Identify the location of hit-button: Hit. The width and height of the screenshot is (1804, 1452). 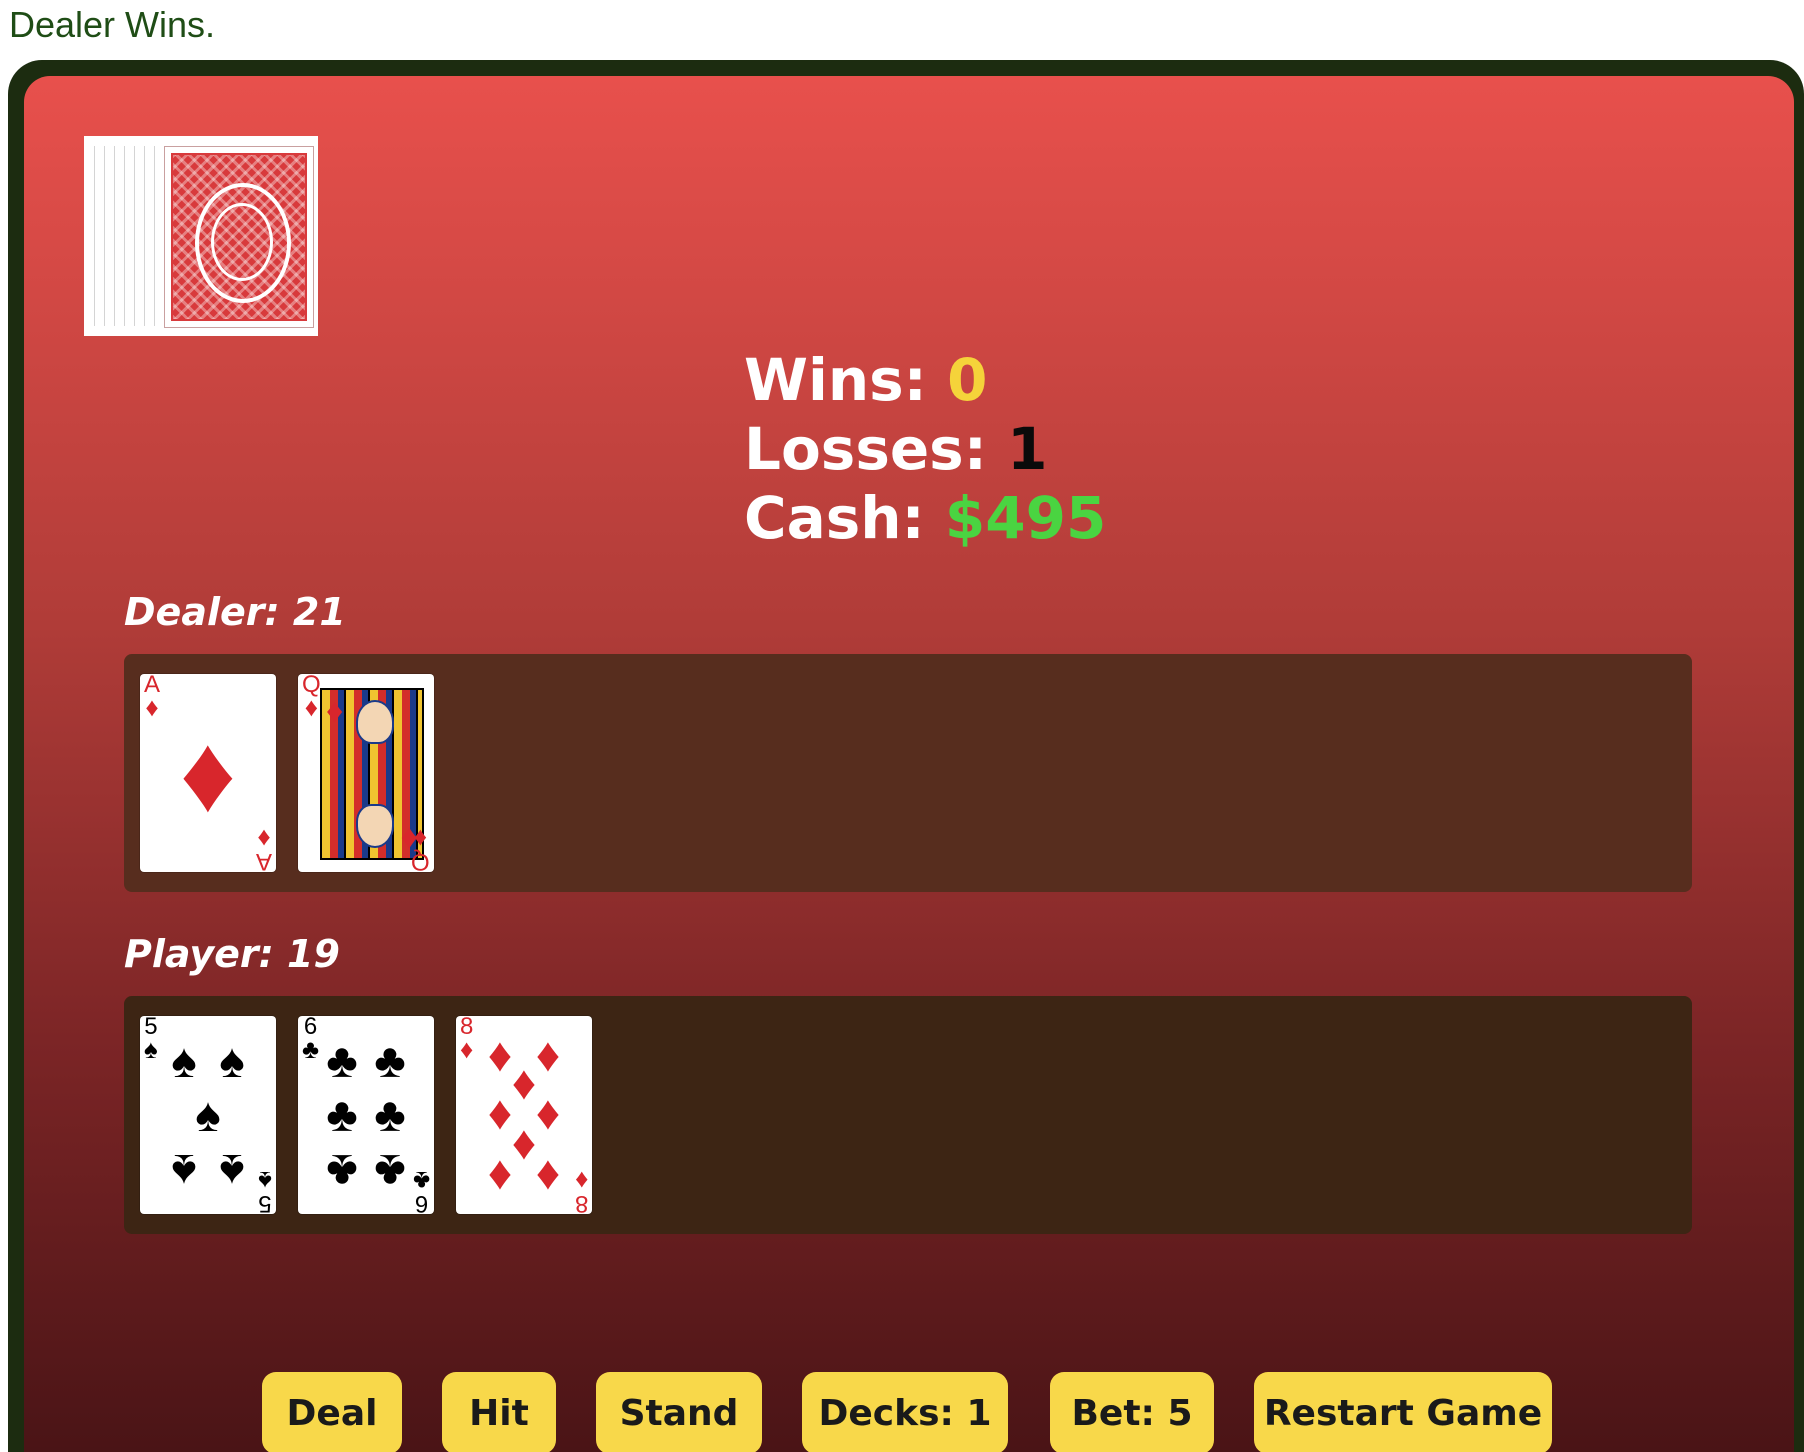
(499, 1412).